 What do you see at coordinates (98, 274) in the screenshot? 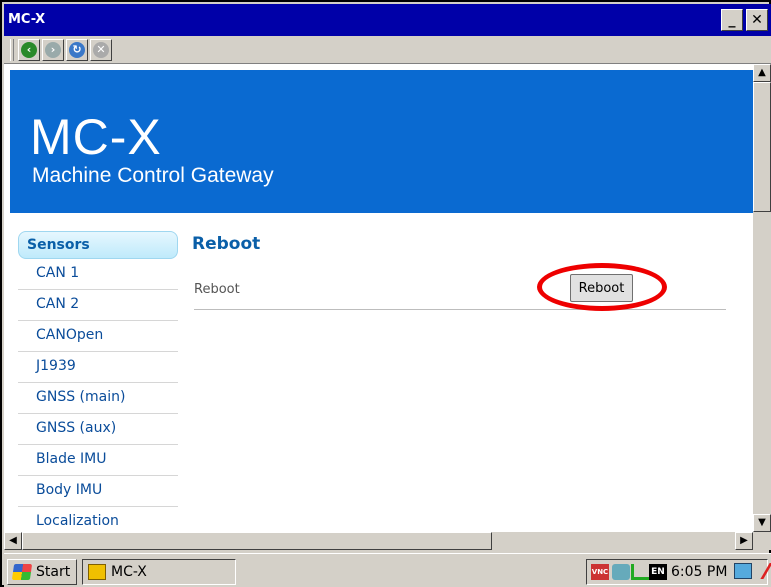
I see `sidebar-item-can1: CAN 1` at bounding box center [98, 274].